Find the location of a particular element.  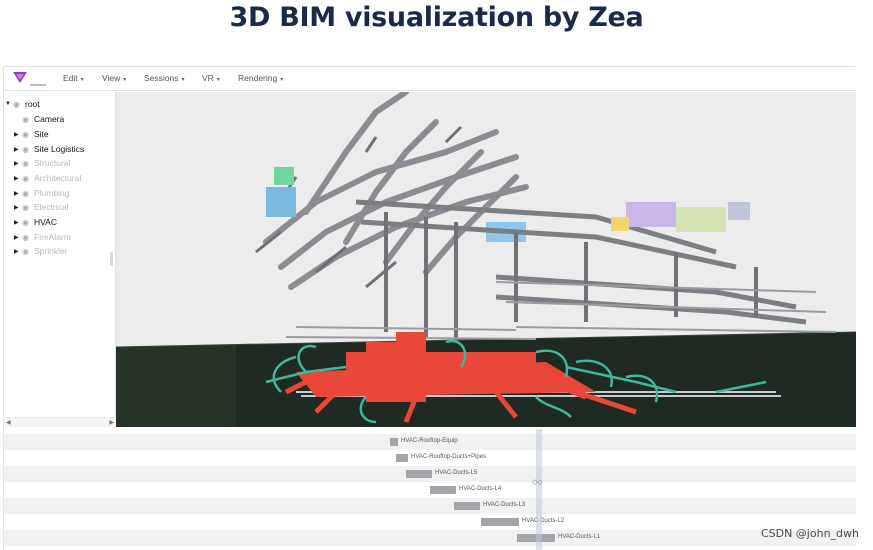

tree-item-camera: ◉ Camera is located at coordinates (39, 119).